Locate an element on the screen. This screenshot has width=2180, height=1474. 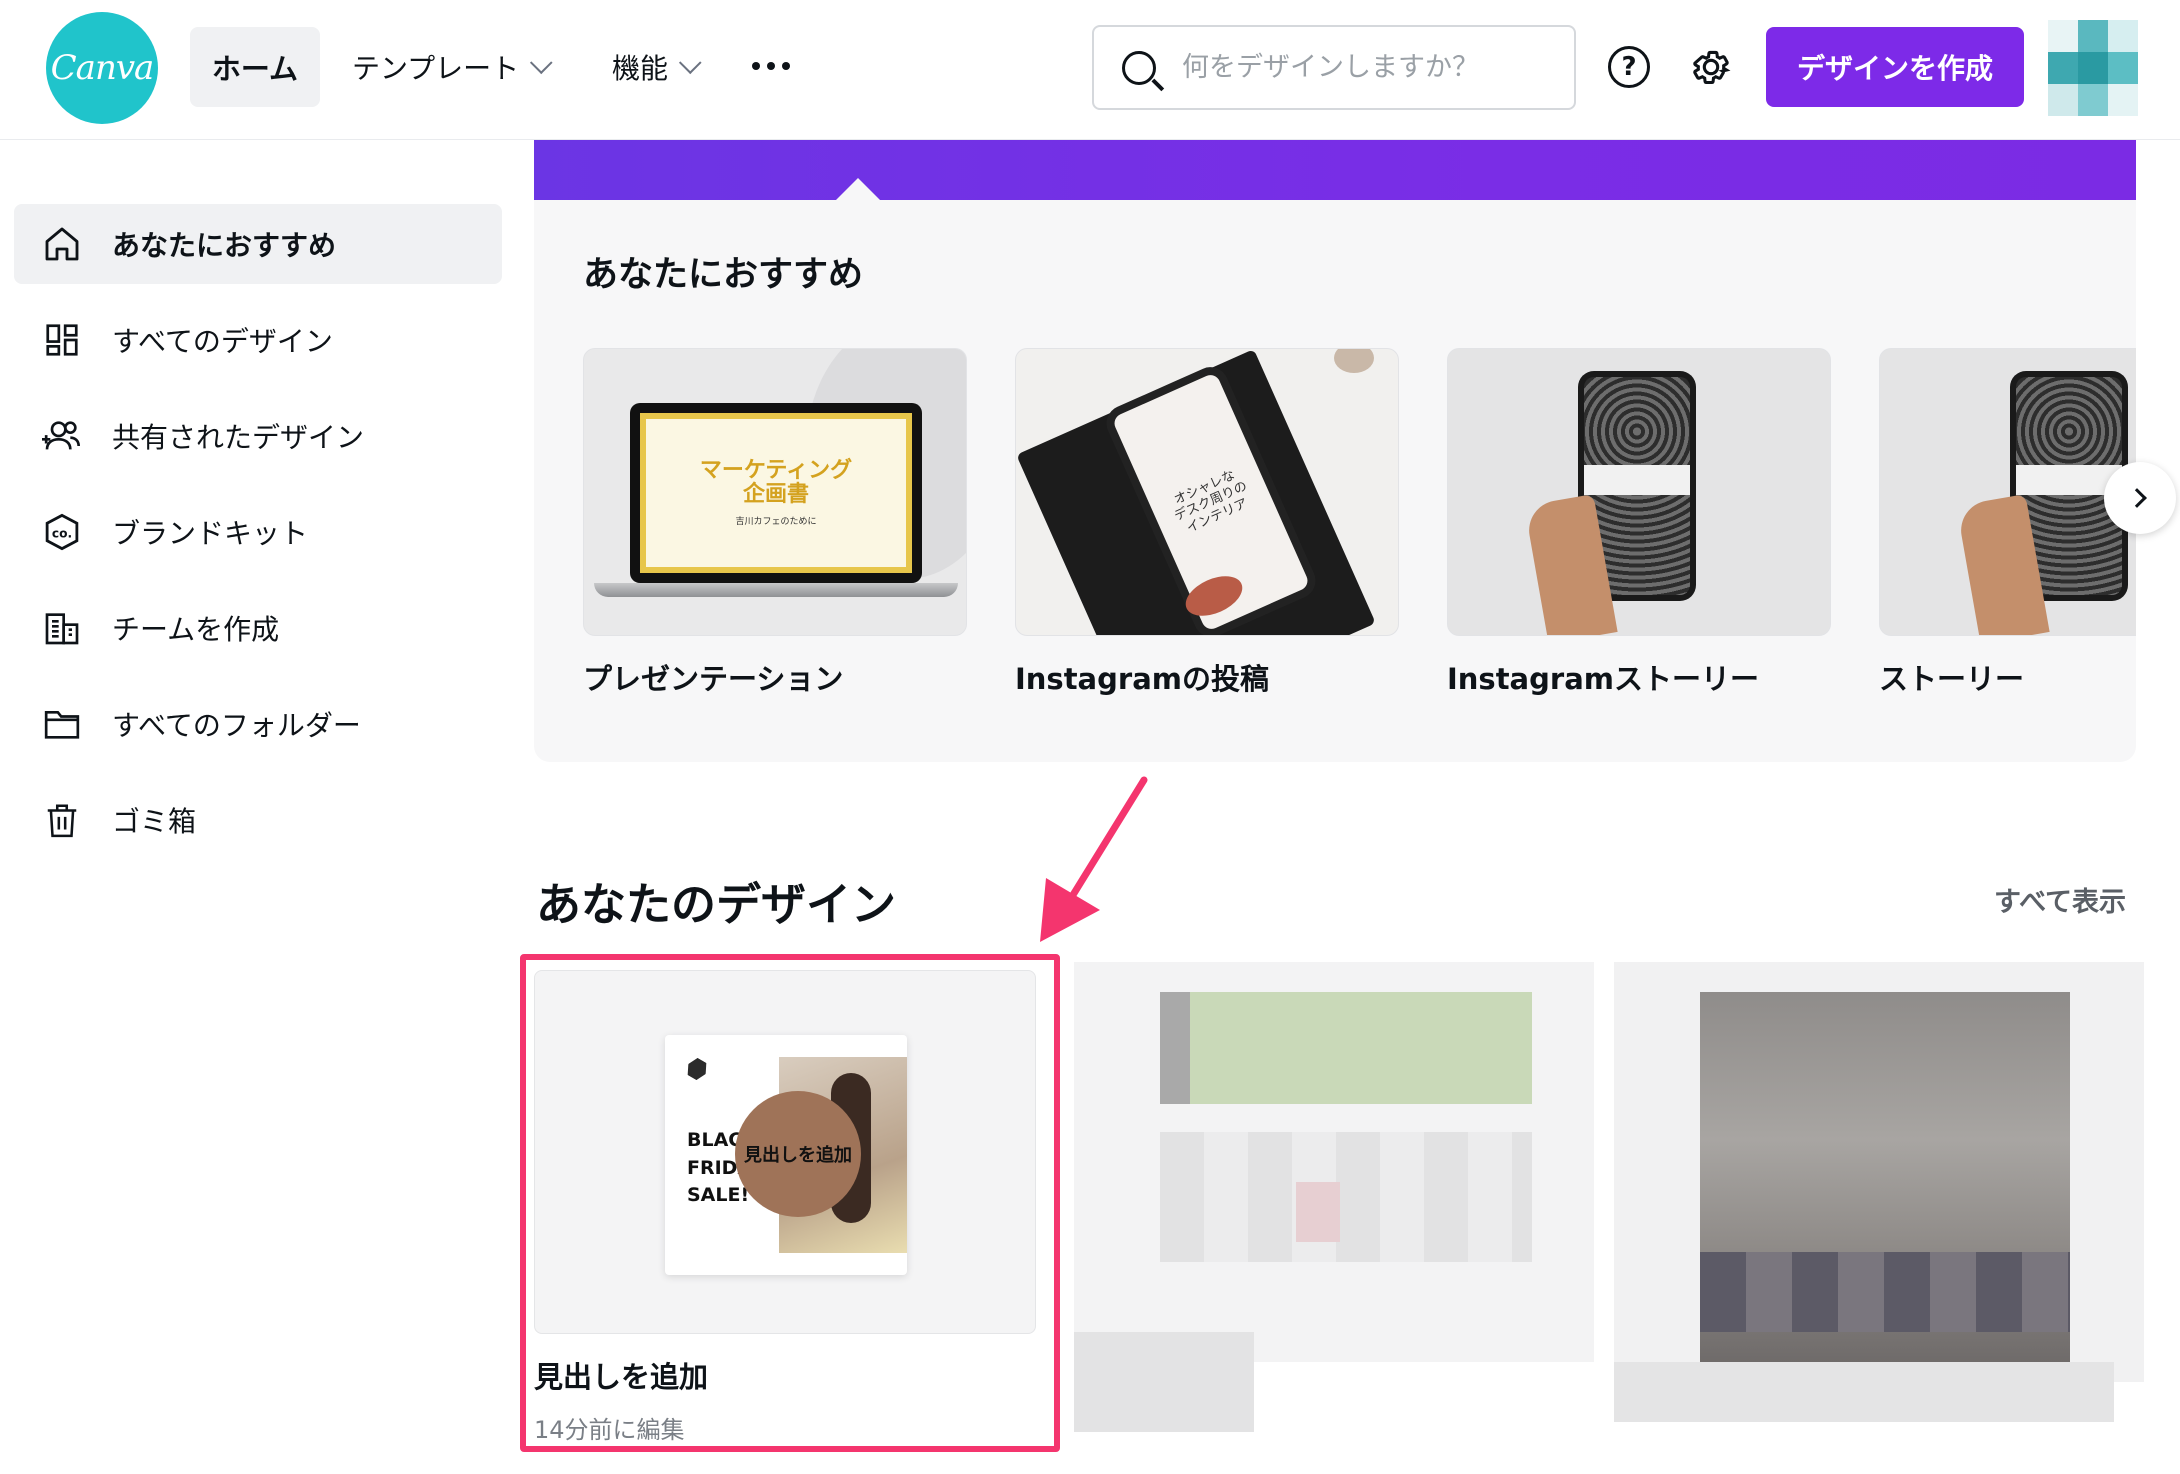
show-all-link: すべて表示 is located at coordinates (2060, 899).